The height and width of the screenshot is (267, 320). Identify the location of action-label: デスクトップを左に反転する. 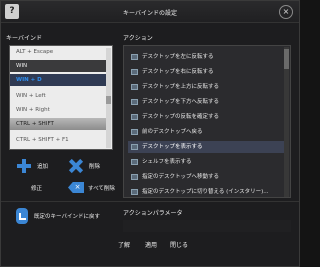
(178, 57).